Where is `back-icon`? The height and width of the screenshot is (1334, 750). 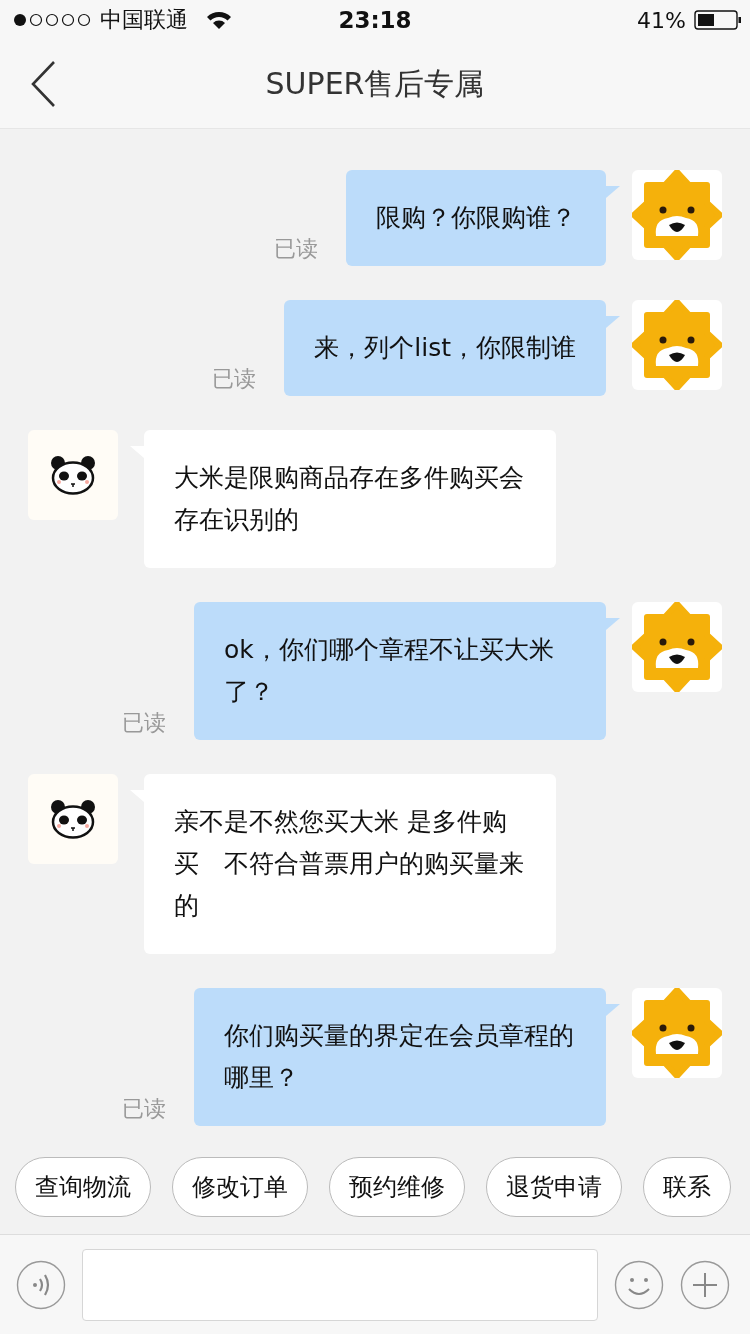 back-icon is located at coordinates (43, 84).